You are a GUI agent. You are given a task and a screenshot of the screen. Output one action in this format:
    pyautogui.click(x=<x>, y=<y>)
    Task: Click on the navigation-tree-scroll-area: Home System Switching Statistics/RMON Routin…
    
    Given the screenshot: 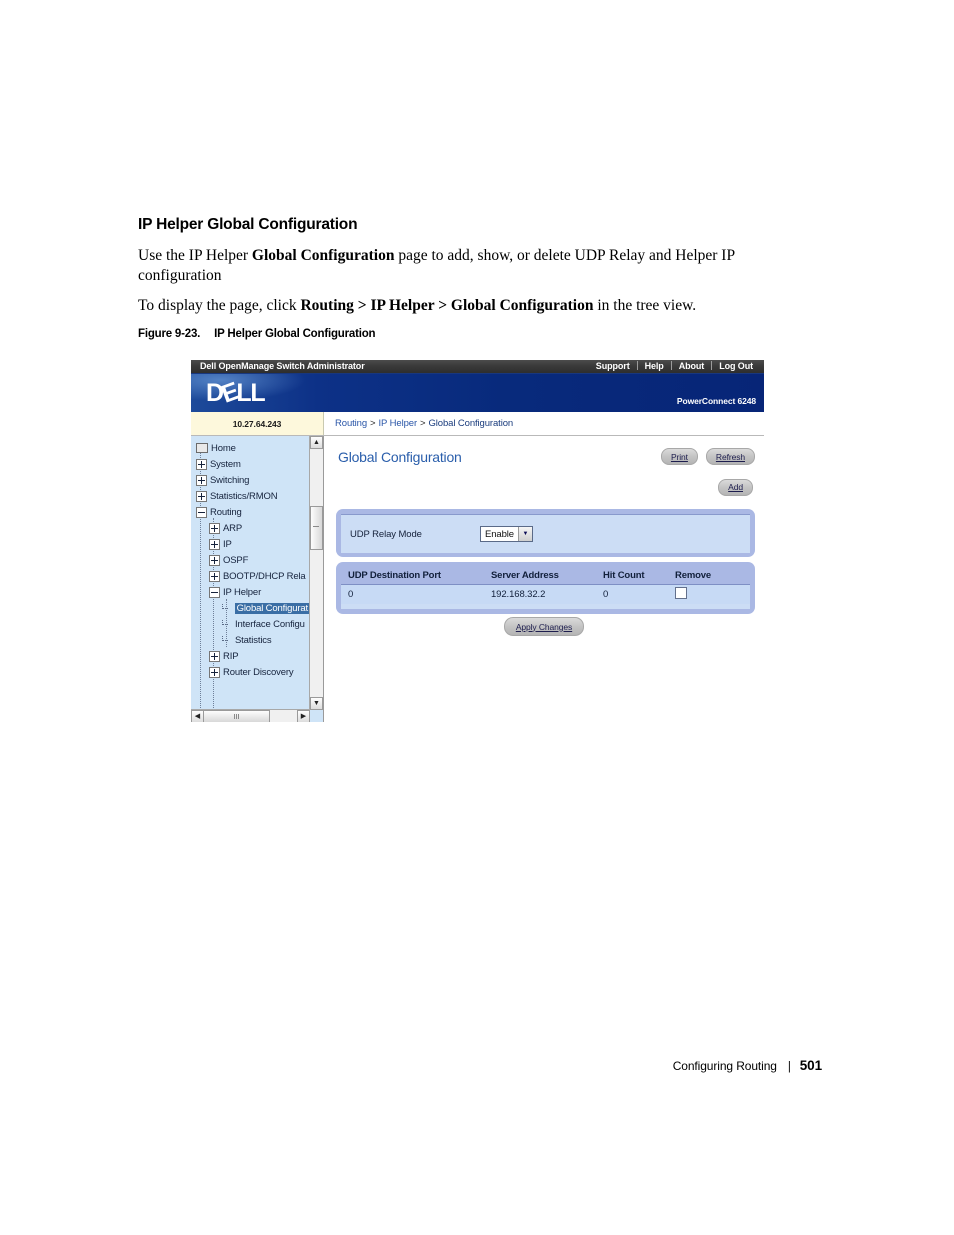 What is the action you would take?
    pyautogui.click(x=250, y=573)
    